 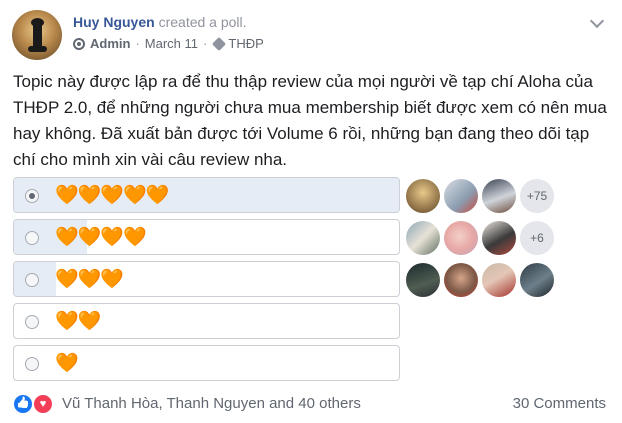 What do you see at coordinates (206, 321) in the screenshot?
I see `poll-option-box: 🧡🧡` at bounding box center [206, 321].